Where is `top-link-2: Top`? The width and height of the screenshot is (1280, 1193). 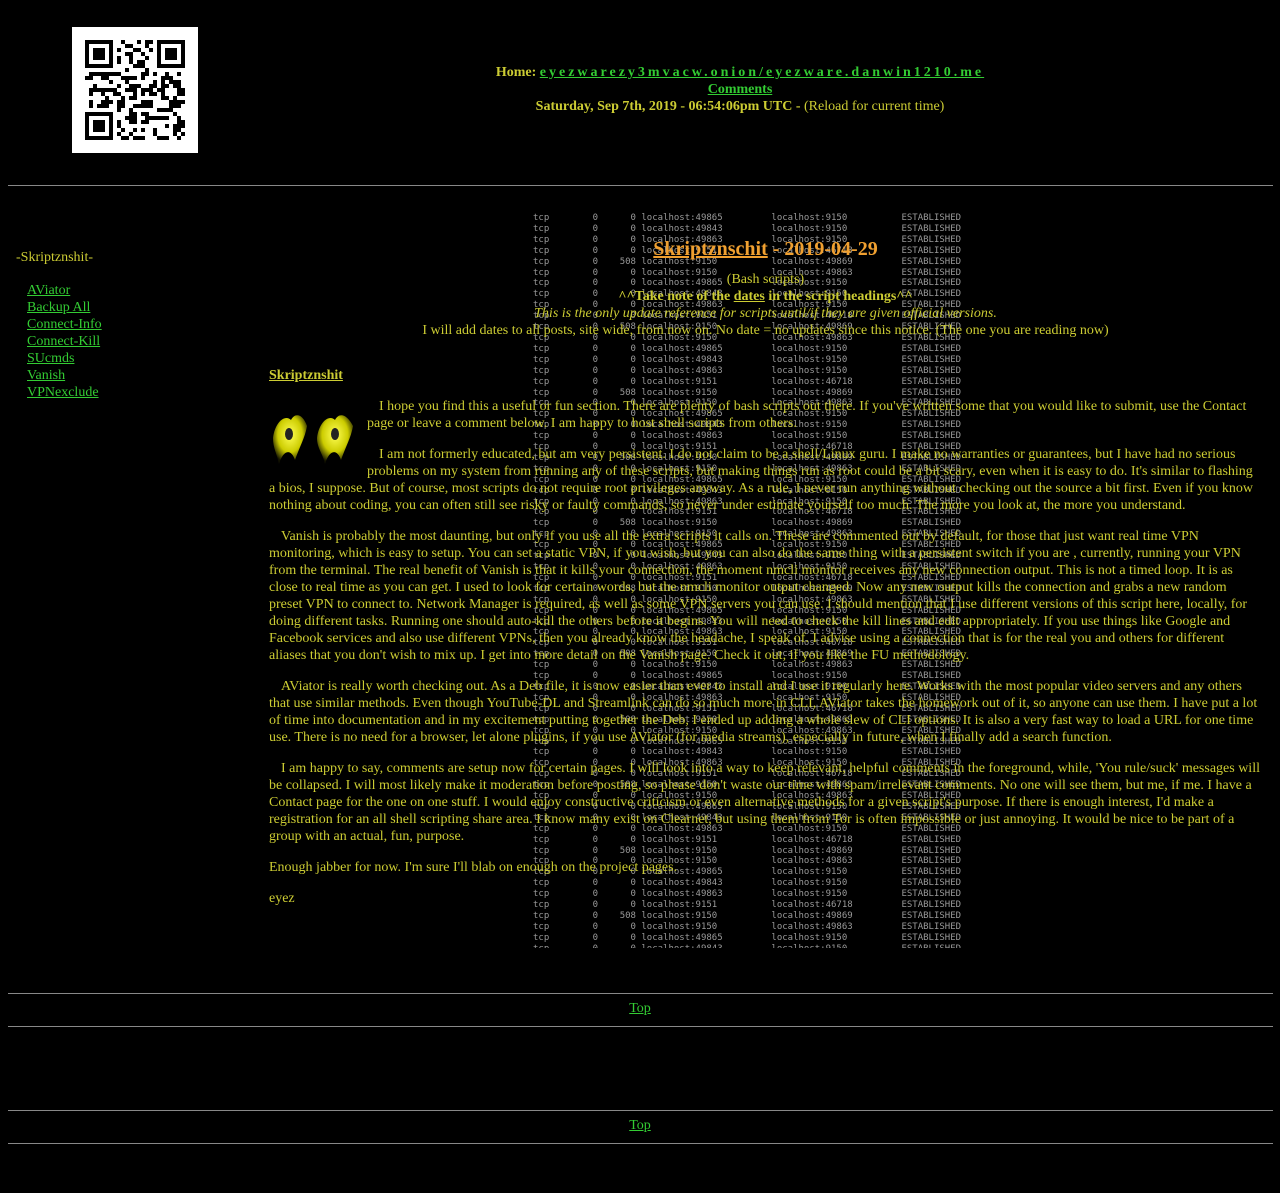
top-link-2: Top is located at coordinates (640, 1125).